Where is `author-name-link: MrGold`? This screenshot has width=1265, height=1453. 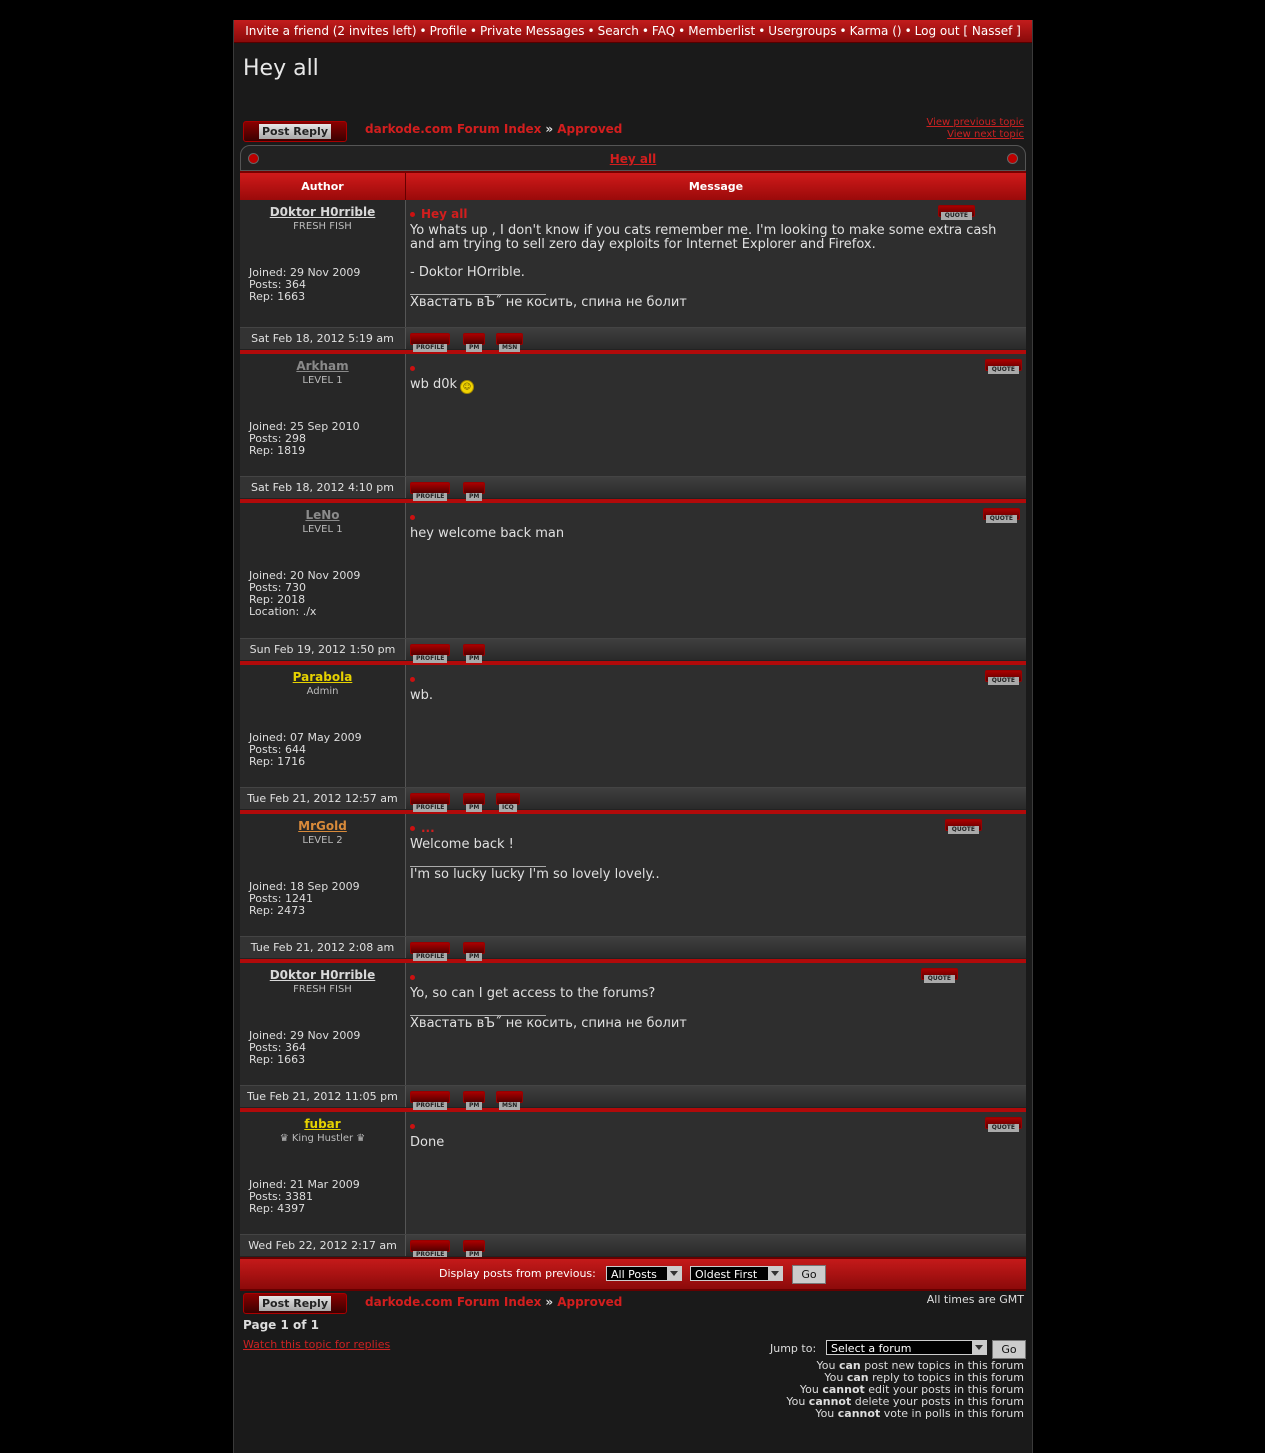 author-name-link: MrGold is located at coordinates (322, 826).